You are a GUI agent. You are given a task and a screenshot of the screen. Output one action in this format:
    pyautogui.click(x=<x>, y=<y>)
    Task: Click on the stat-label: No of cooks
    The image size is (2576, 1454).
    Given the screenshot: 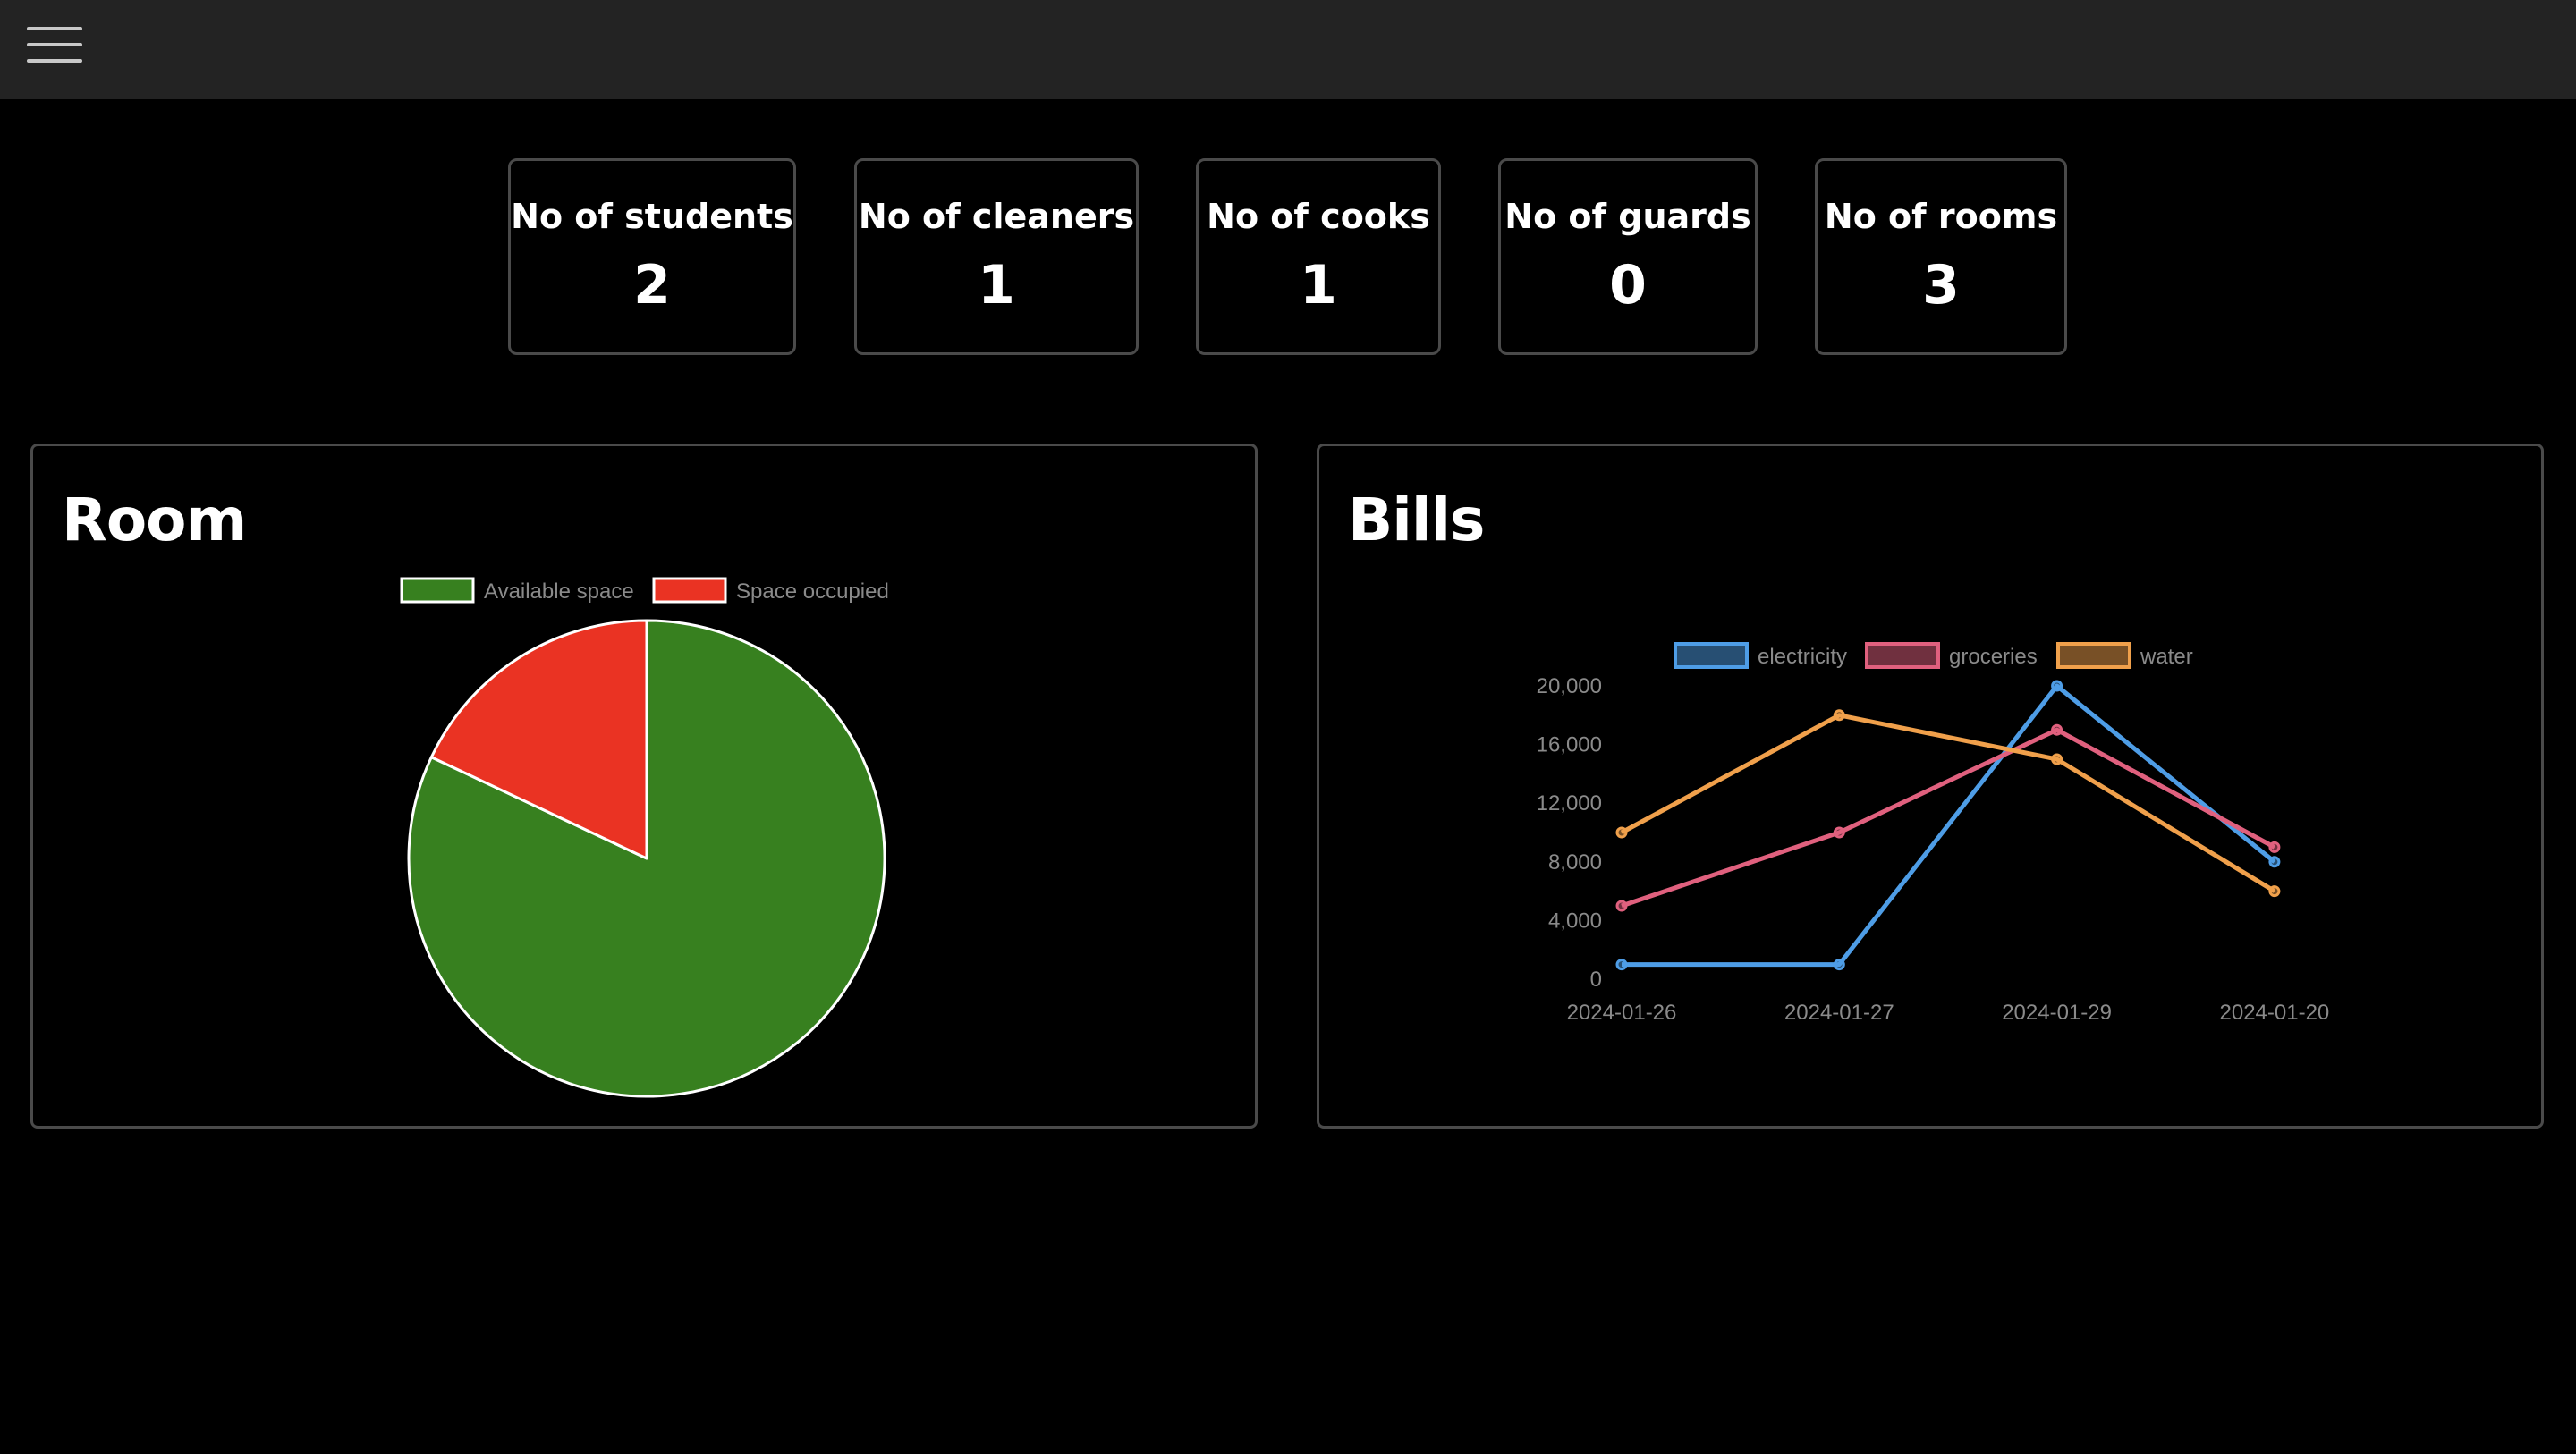 What is the action you would take?
    pyautogui.click(x=1318, y=216)
    